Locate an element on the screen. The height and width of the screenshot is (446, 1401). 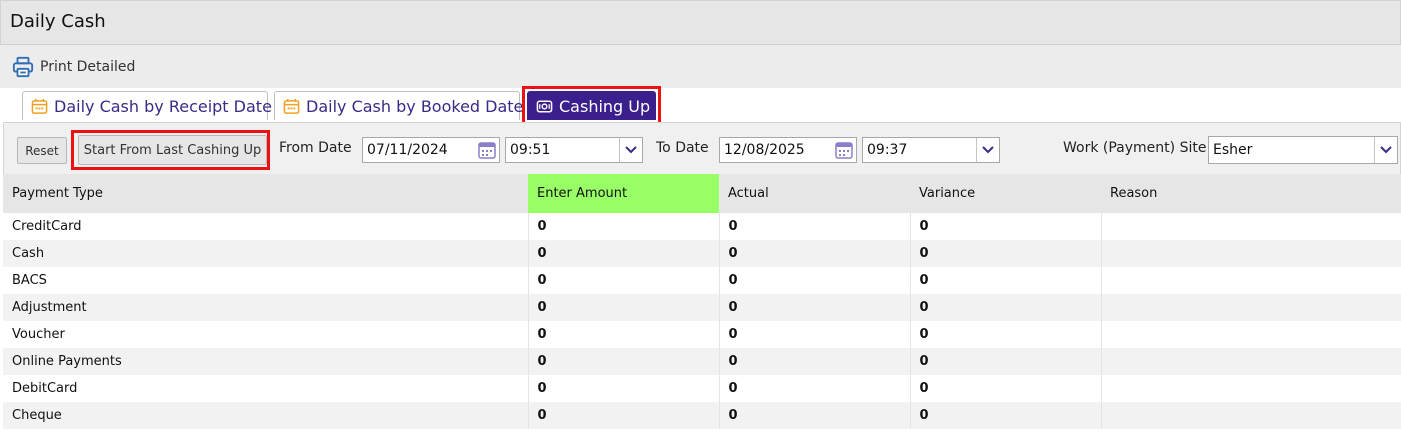
column-header-variance: Variance is located at coordinates (1005, 193).